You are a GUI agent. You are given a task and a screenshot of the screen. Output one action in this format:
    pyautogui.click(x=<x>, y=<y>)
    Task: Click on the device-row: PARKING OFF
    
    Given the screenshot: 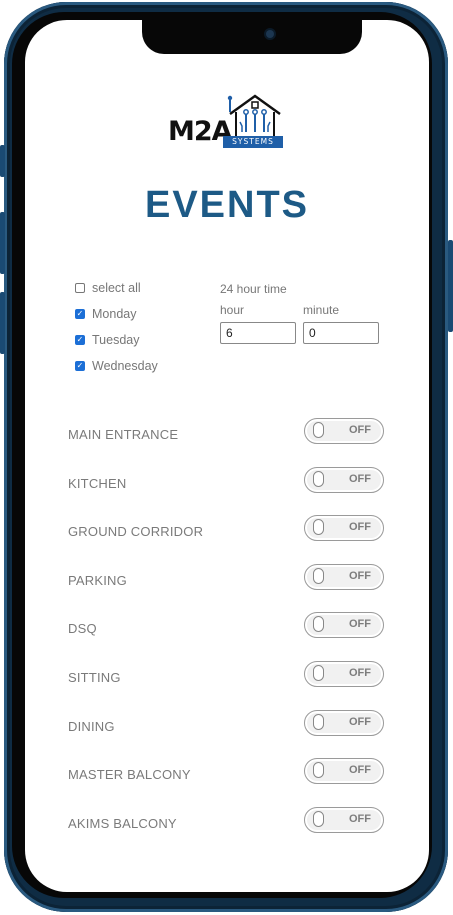 What is the action you would take?
    pyautogui.click(x=227, y=588)
    